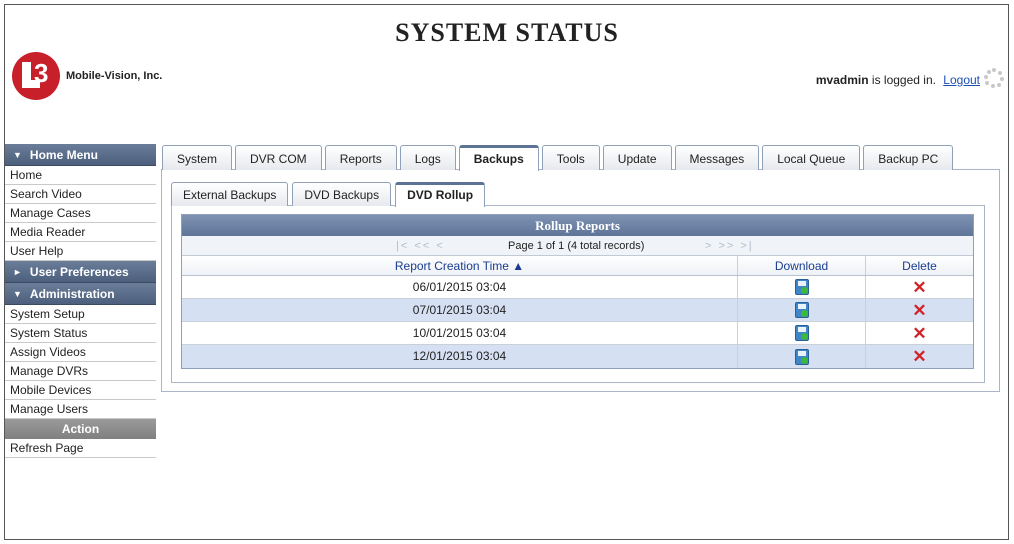 This screenshot has height=544, width=1014. What do you see at coordinates (80, 390) in the screenshot?
I see `sidebar-item-mobile-devices: Mobile Devices` at bounding box center [80, 390].